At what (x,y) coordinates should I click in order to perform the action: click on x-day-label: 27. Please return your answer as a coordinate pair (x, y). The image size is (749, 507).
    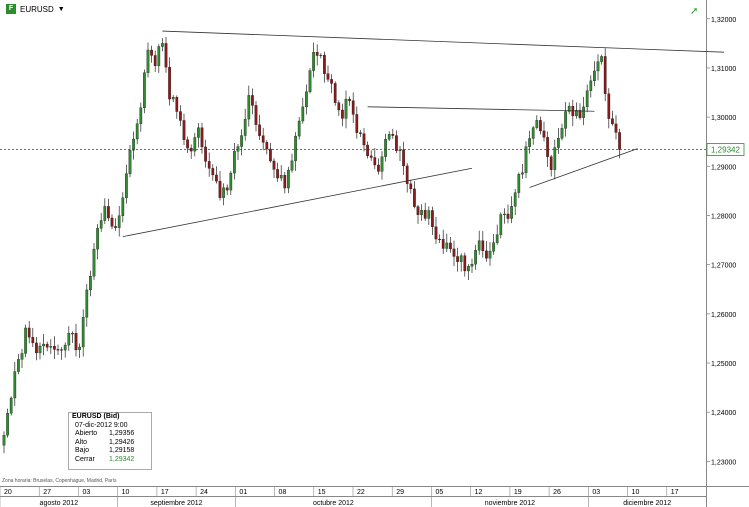
    Looking at the image, I should click on (47, 492).